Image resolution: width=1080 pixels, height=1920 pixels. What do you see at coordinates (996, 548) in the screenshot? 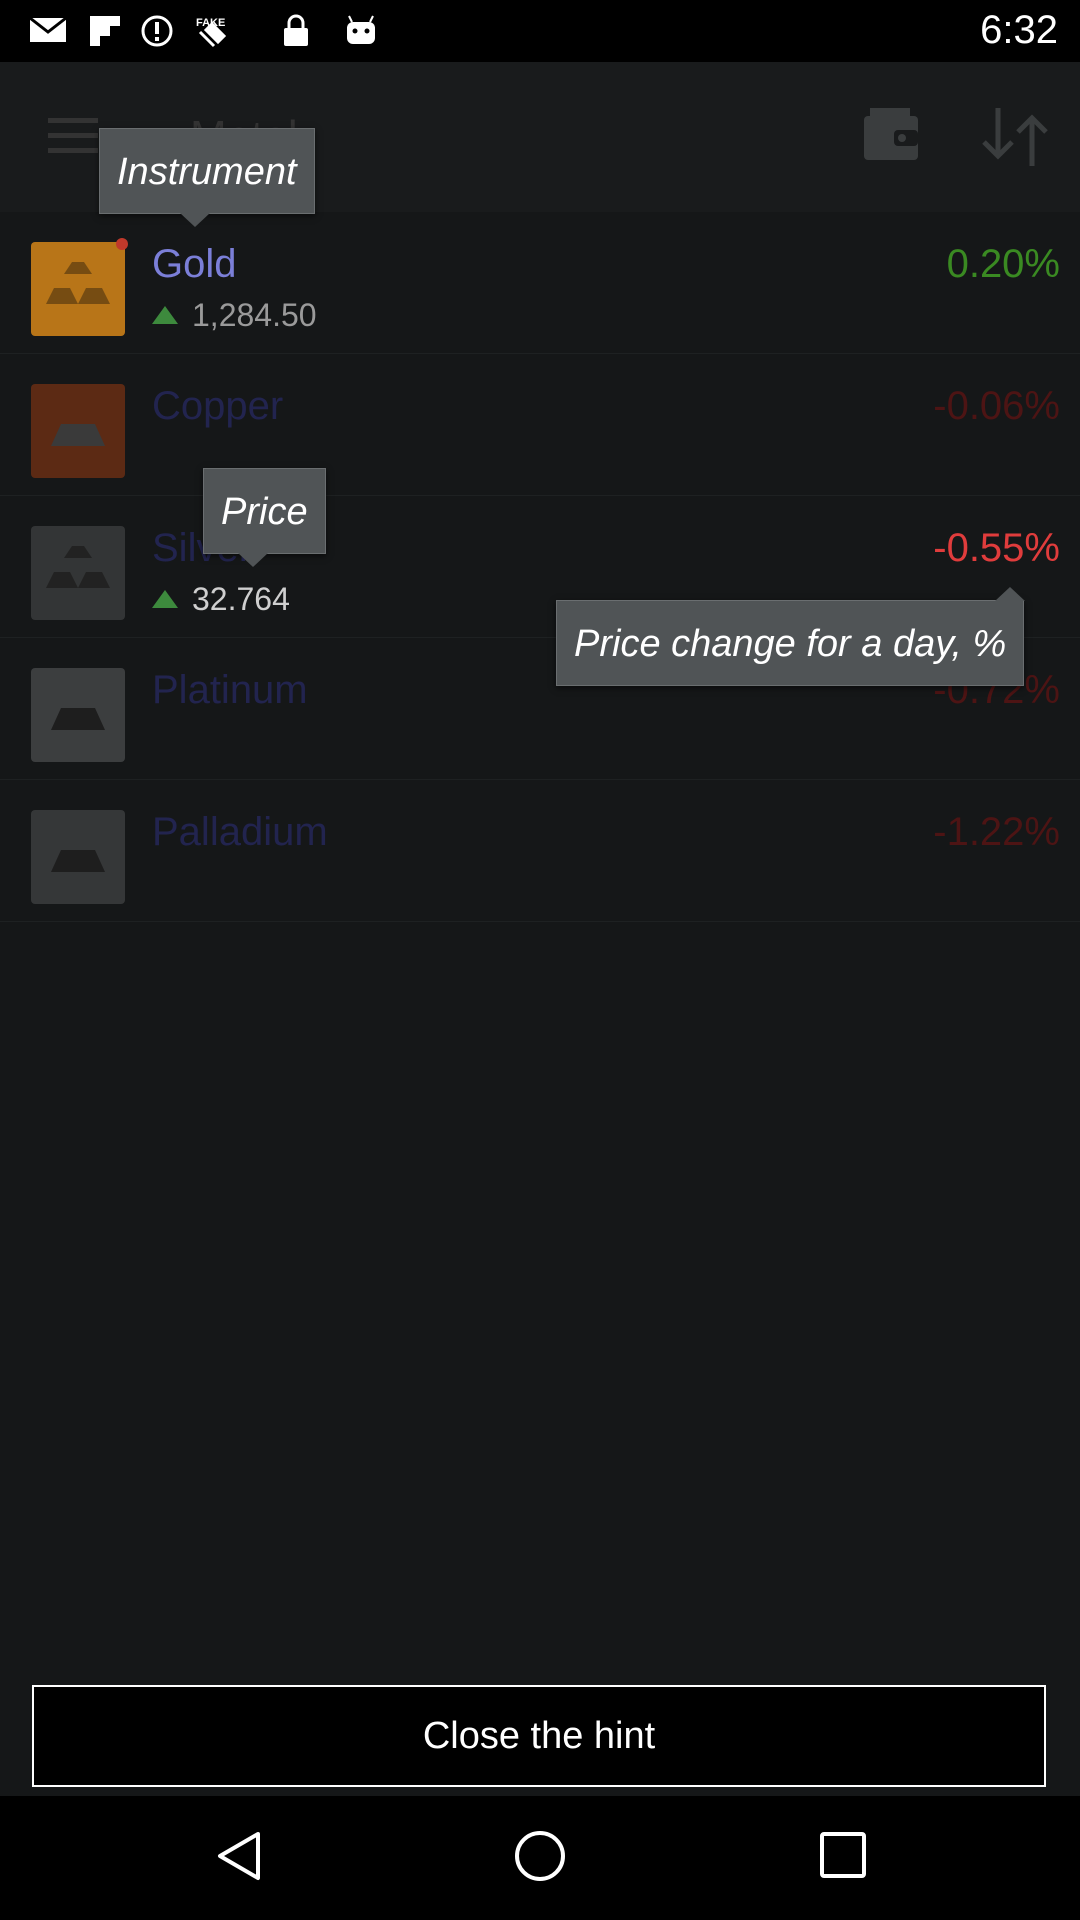
I see `price-change: -0.55%` at bounding box center [996, 548].